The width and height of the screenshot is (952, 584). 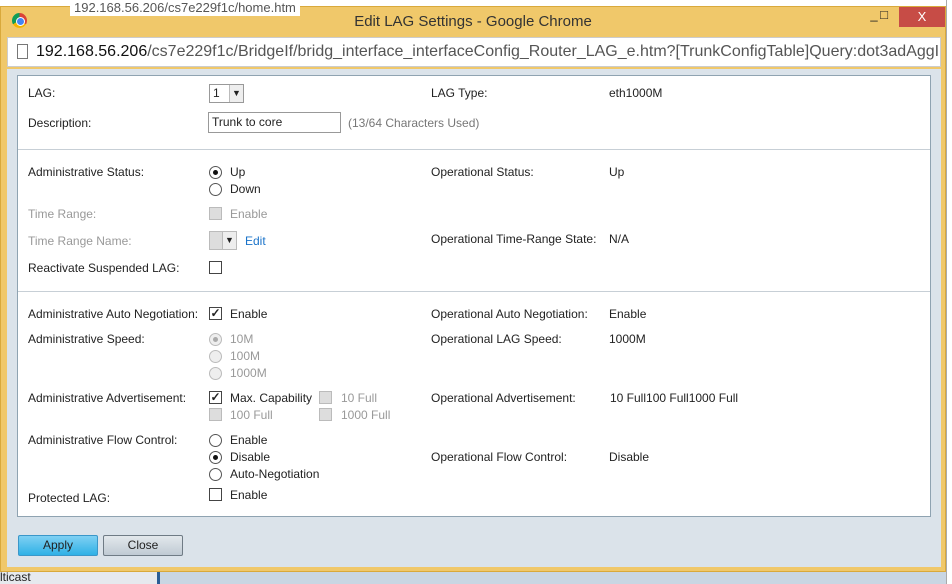 I want to click on flow-disable-radio, so click(x=215, y=457).